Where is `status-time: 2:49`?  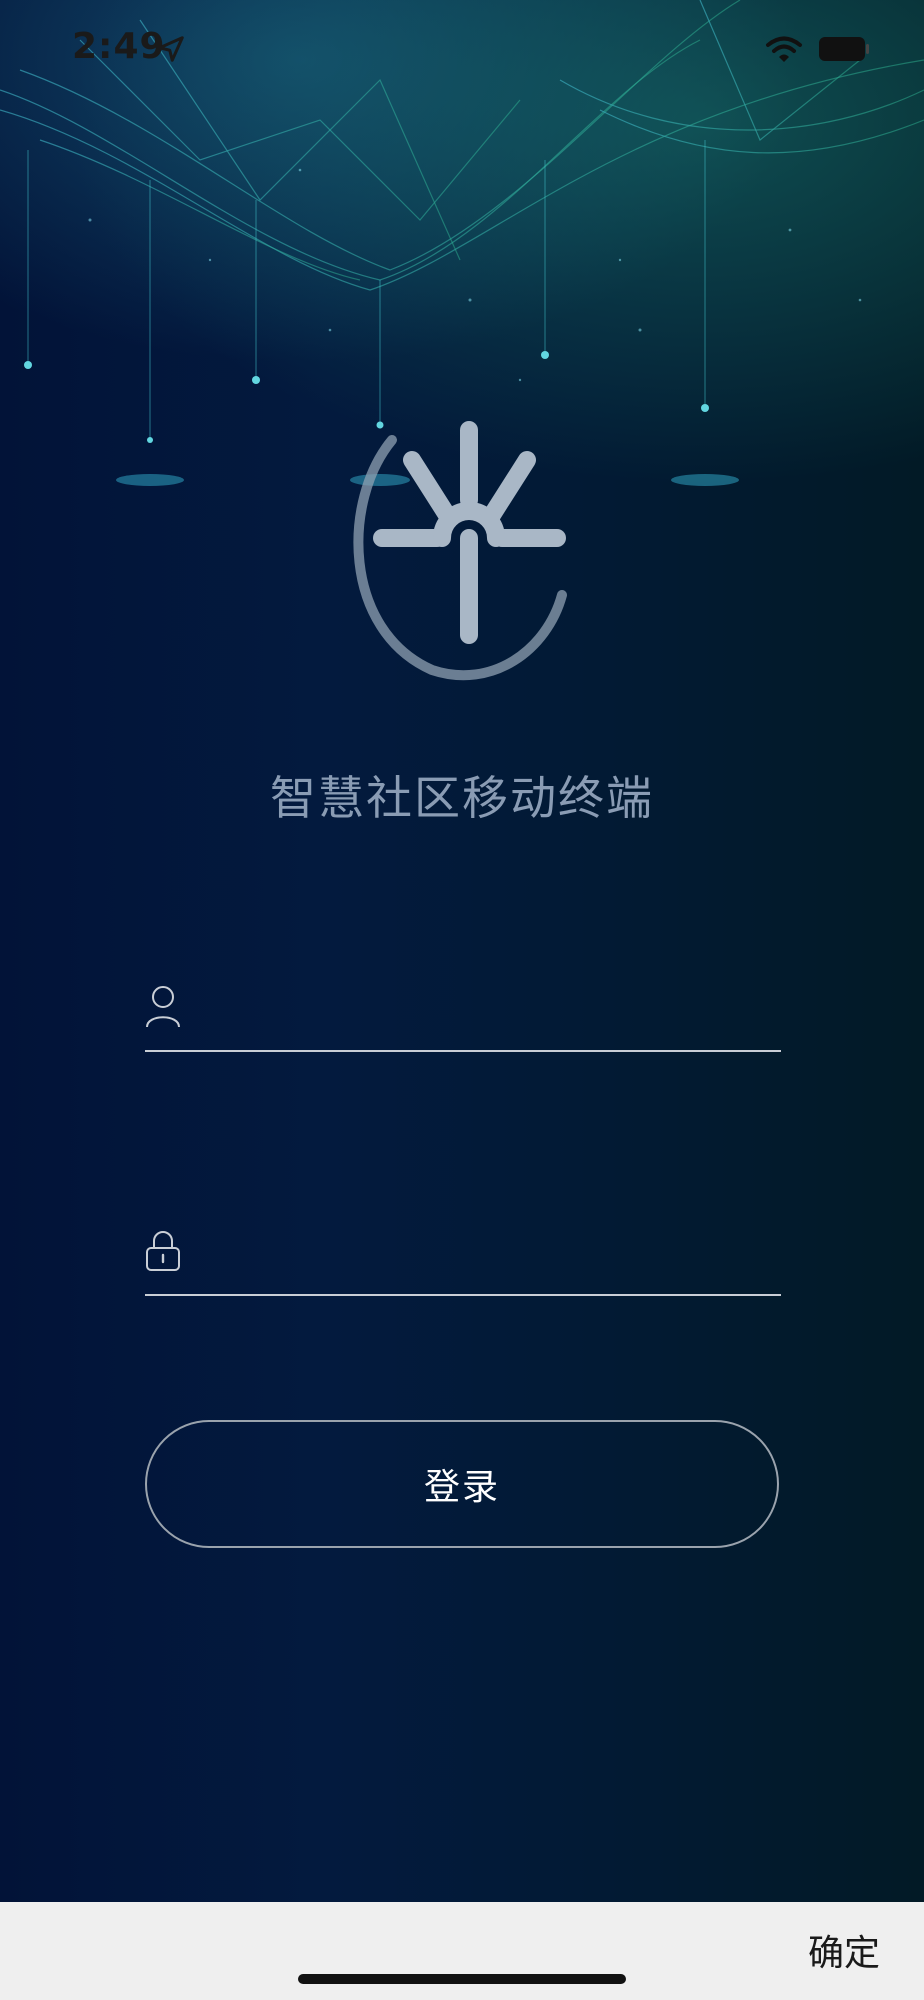 status-time: 2:49 is located at coordinates (119, 46).